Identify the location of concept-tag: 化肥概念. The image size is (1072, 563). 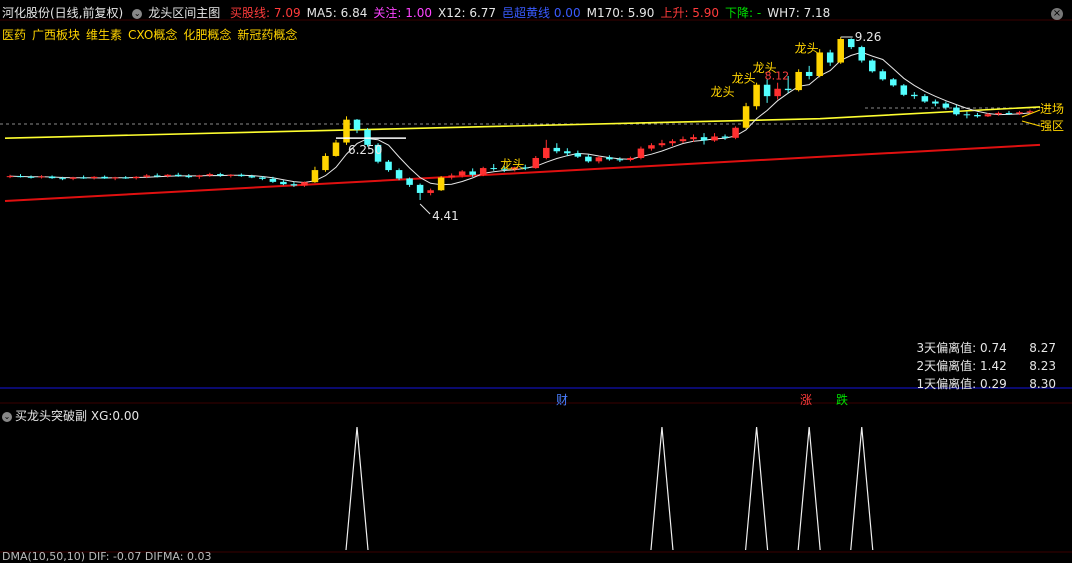
(207, 35).